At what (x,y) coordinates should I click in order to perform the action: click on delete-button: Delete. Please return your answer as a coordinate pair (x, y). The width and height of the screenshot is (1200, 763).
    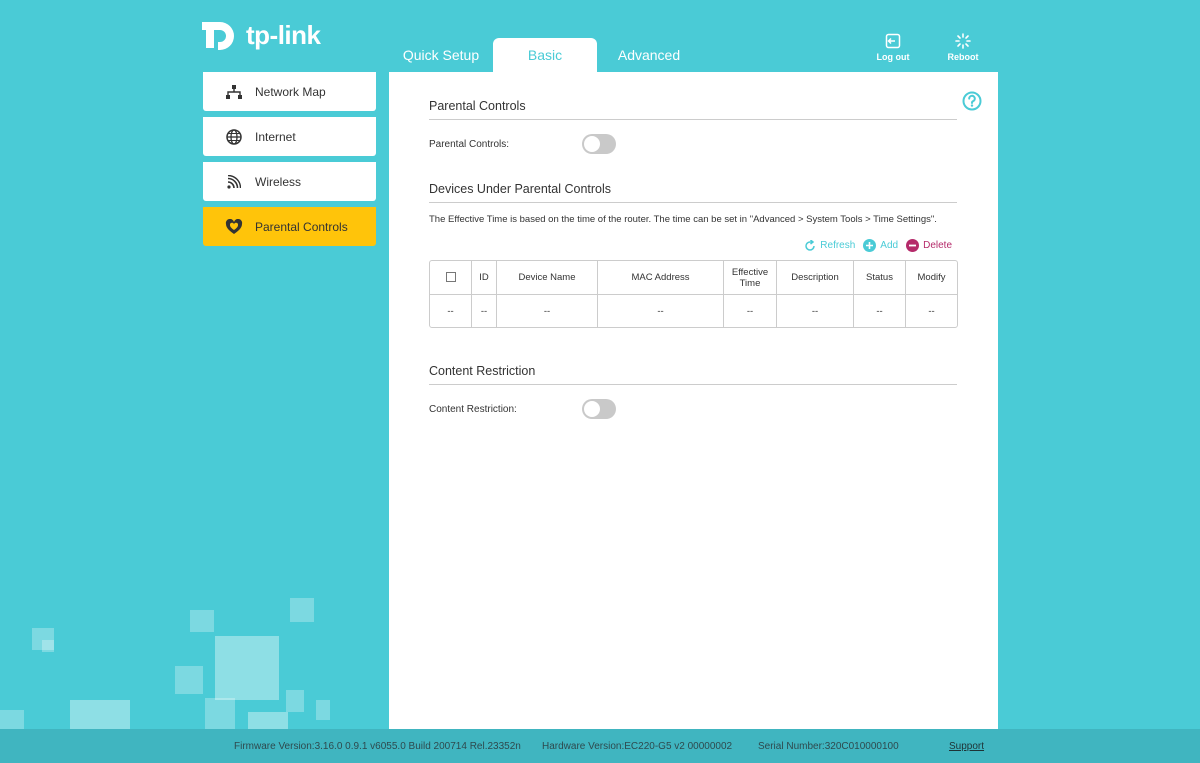
    Looking at the image, I should click on (929, 245).